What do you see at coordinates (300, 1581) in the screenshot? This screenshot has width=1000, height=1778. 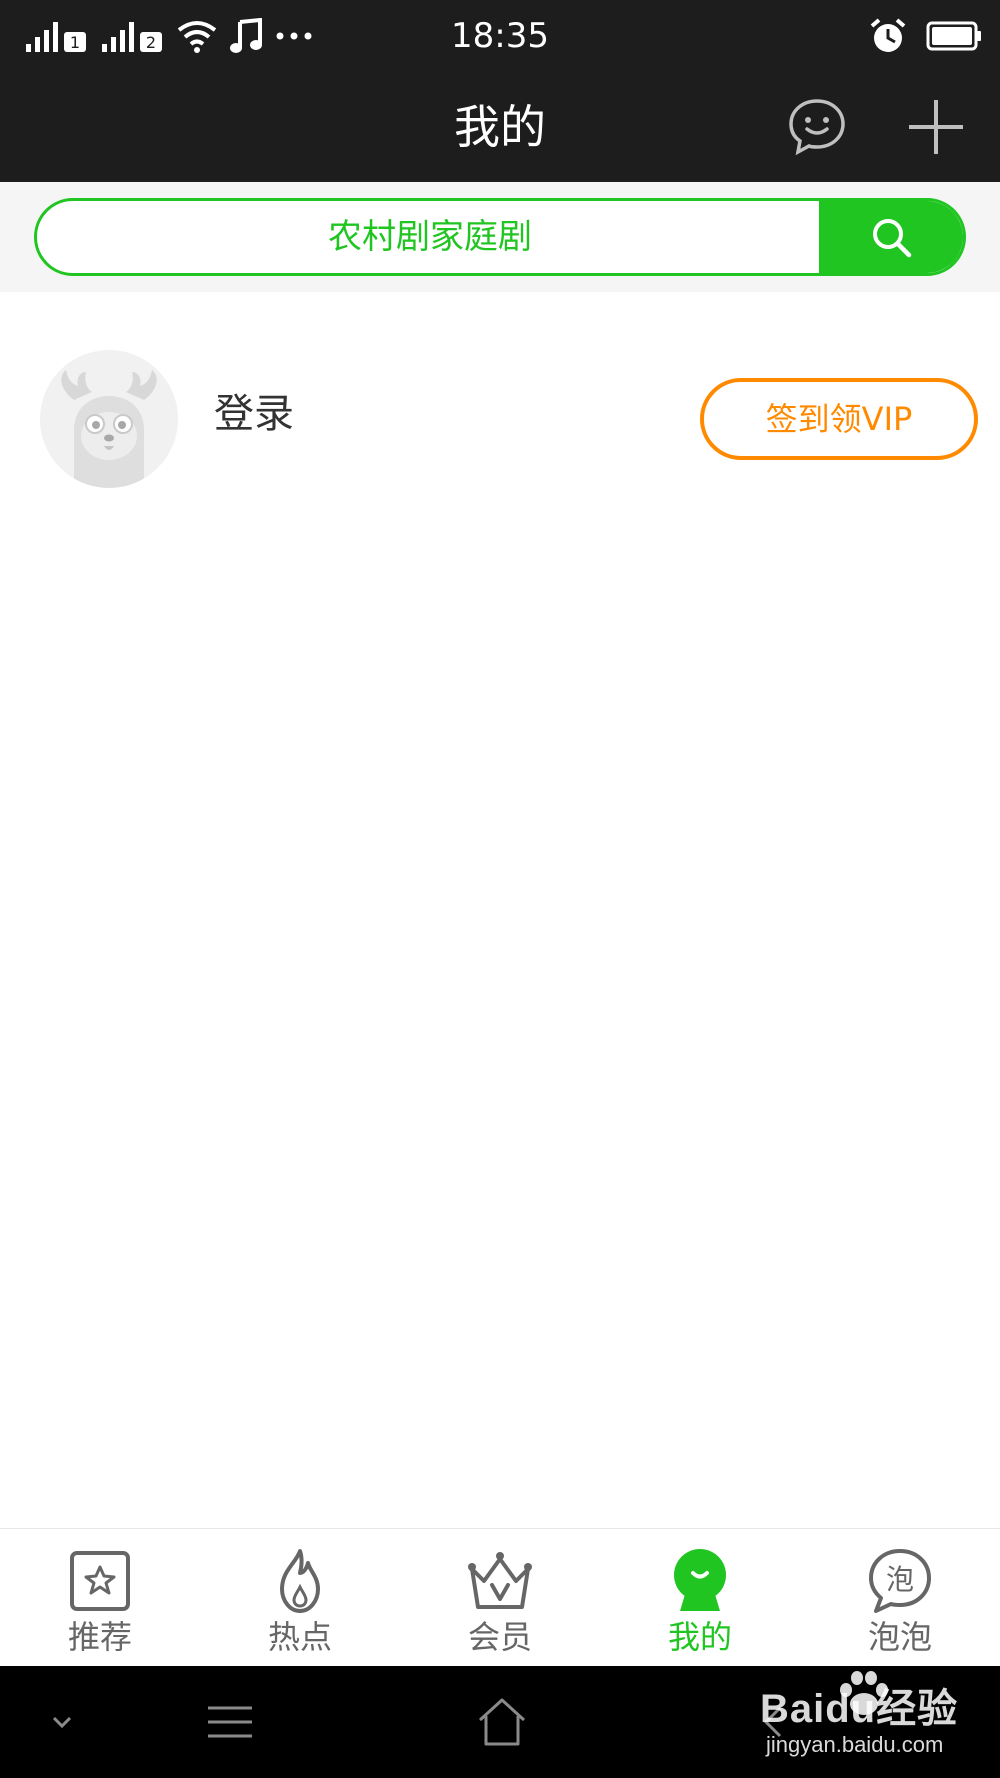 I see `flame-icon` at bounding box center [300, 1581].